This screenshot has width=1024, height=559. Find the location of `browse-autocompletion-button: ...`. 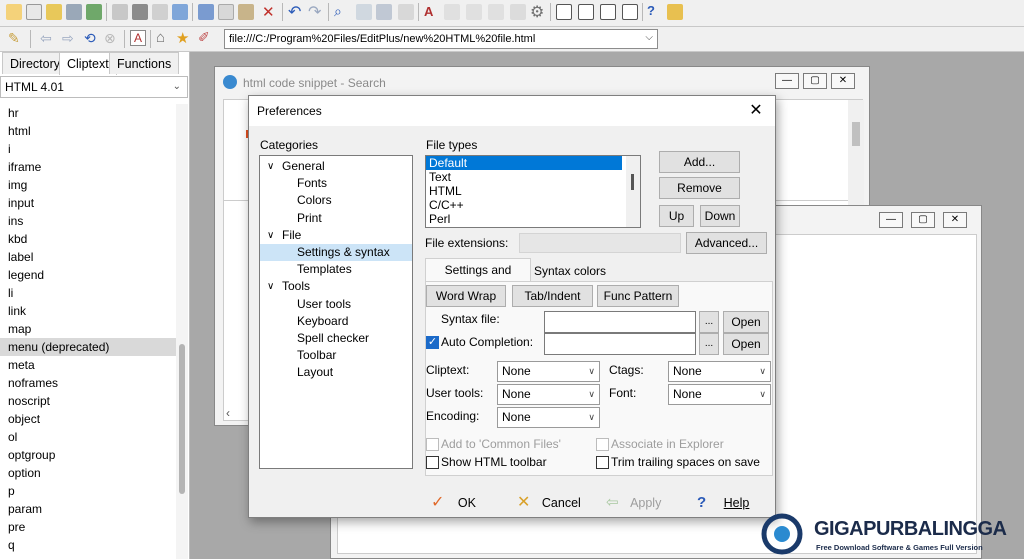

browse-autocompletion-button: ... is located at coordinates (709, 344).